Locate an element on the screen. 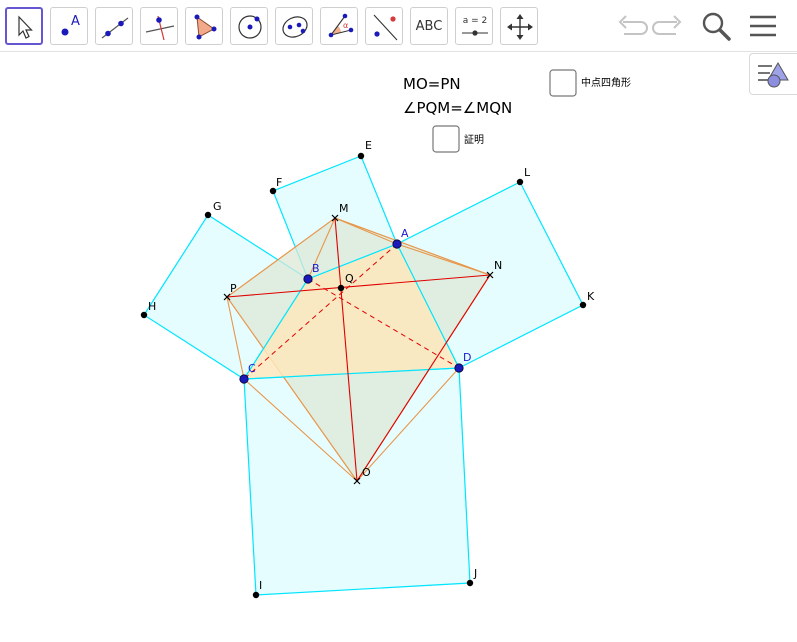  tool-text-label: ABC is located at coordinates (429, 26).